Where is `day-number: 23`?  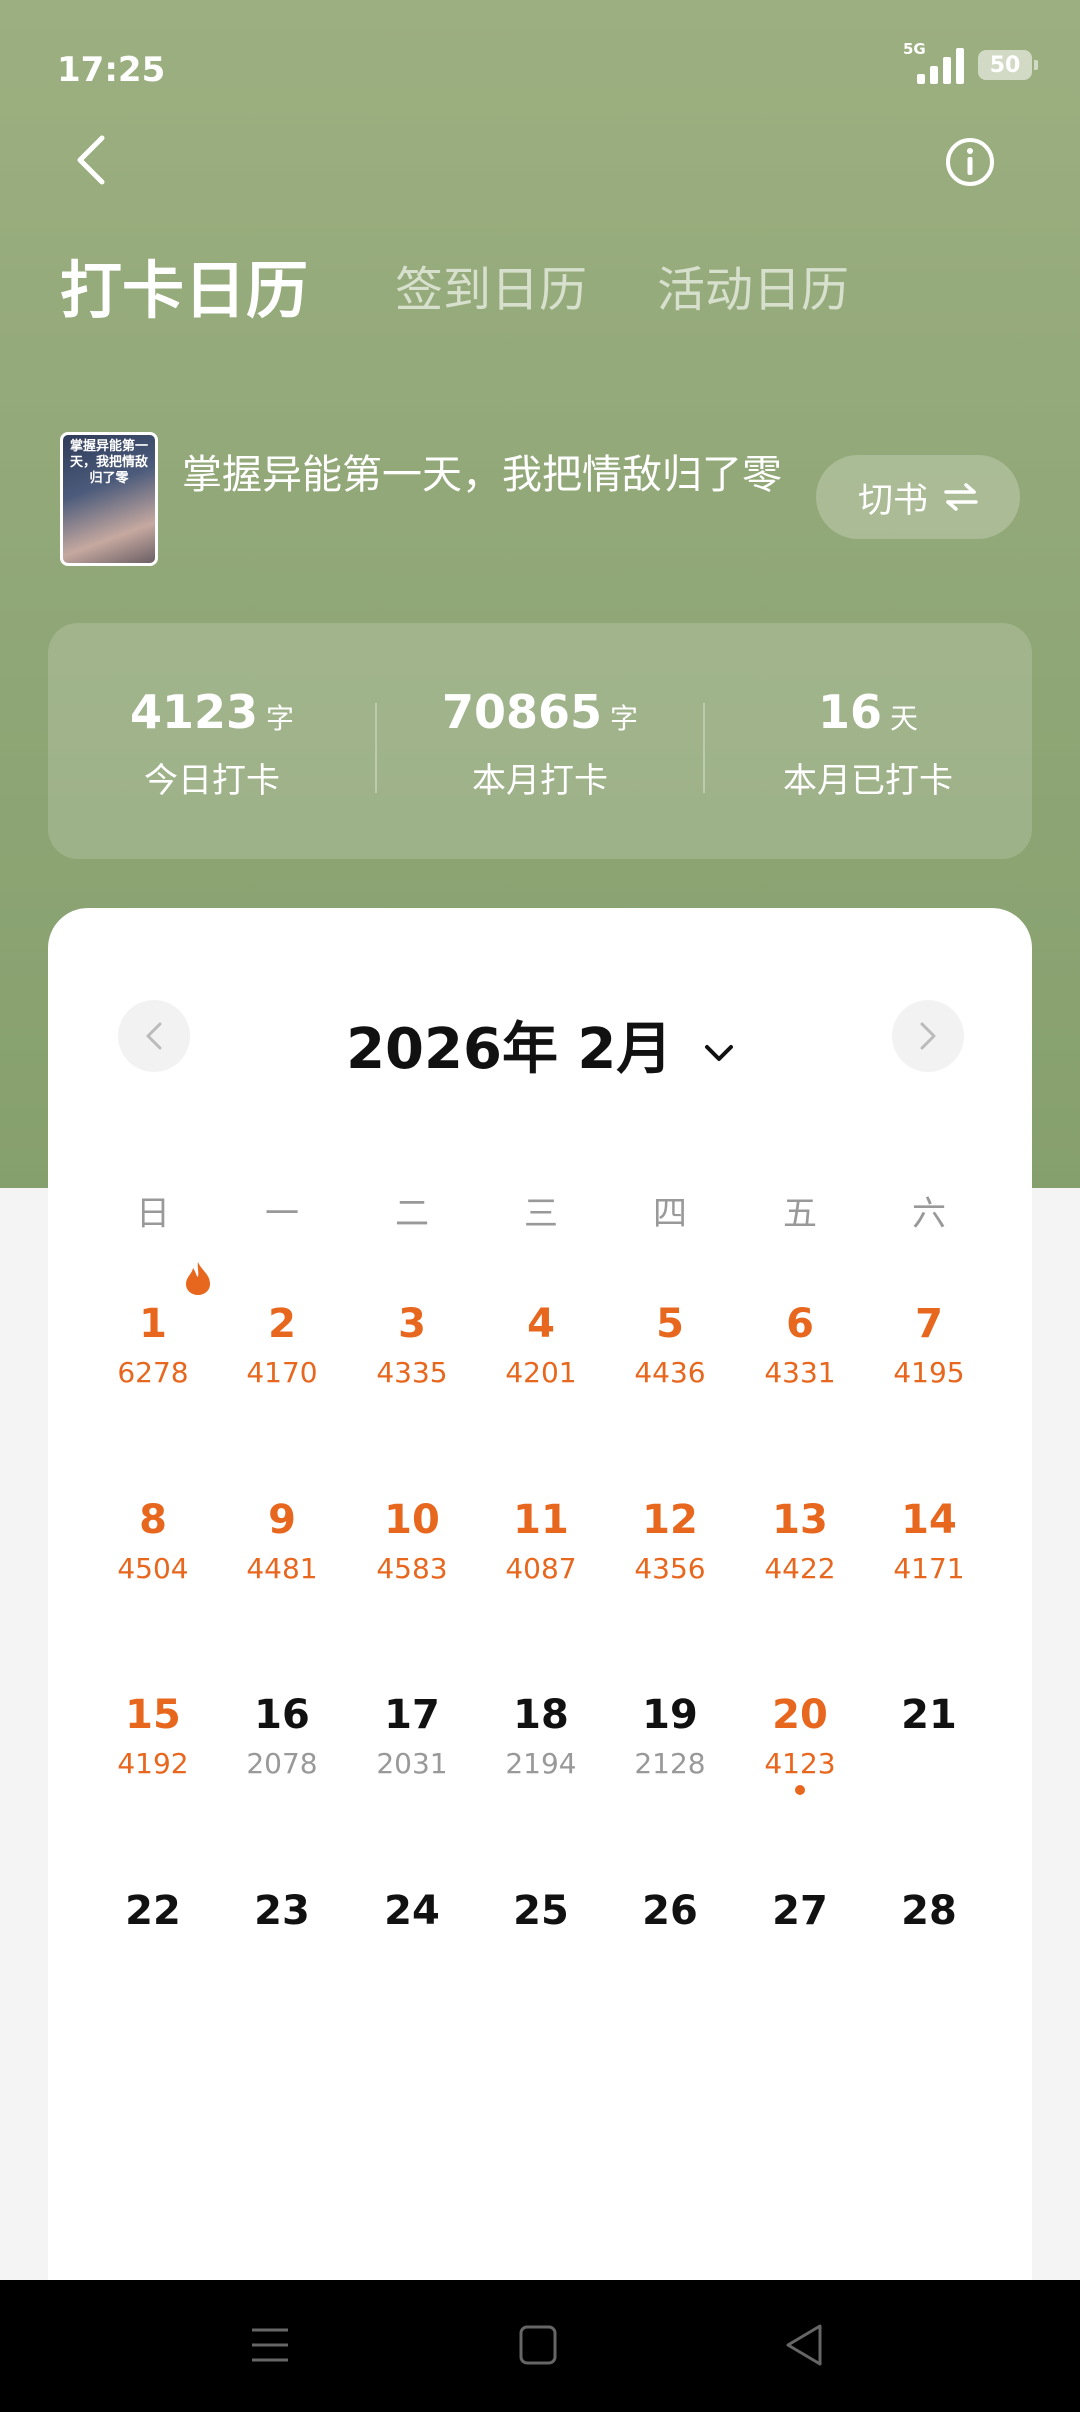 day-number: 23 is located at coordinates (282, 1911).